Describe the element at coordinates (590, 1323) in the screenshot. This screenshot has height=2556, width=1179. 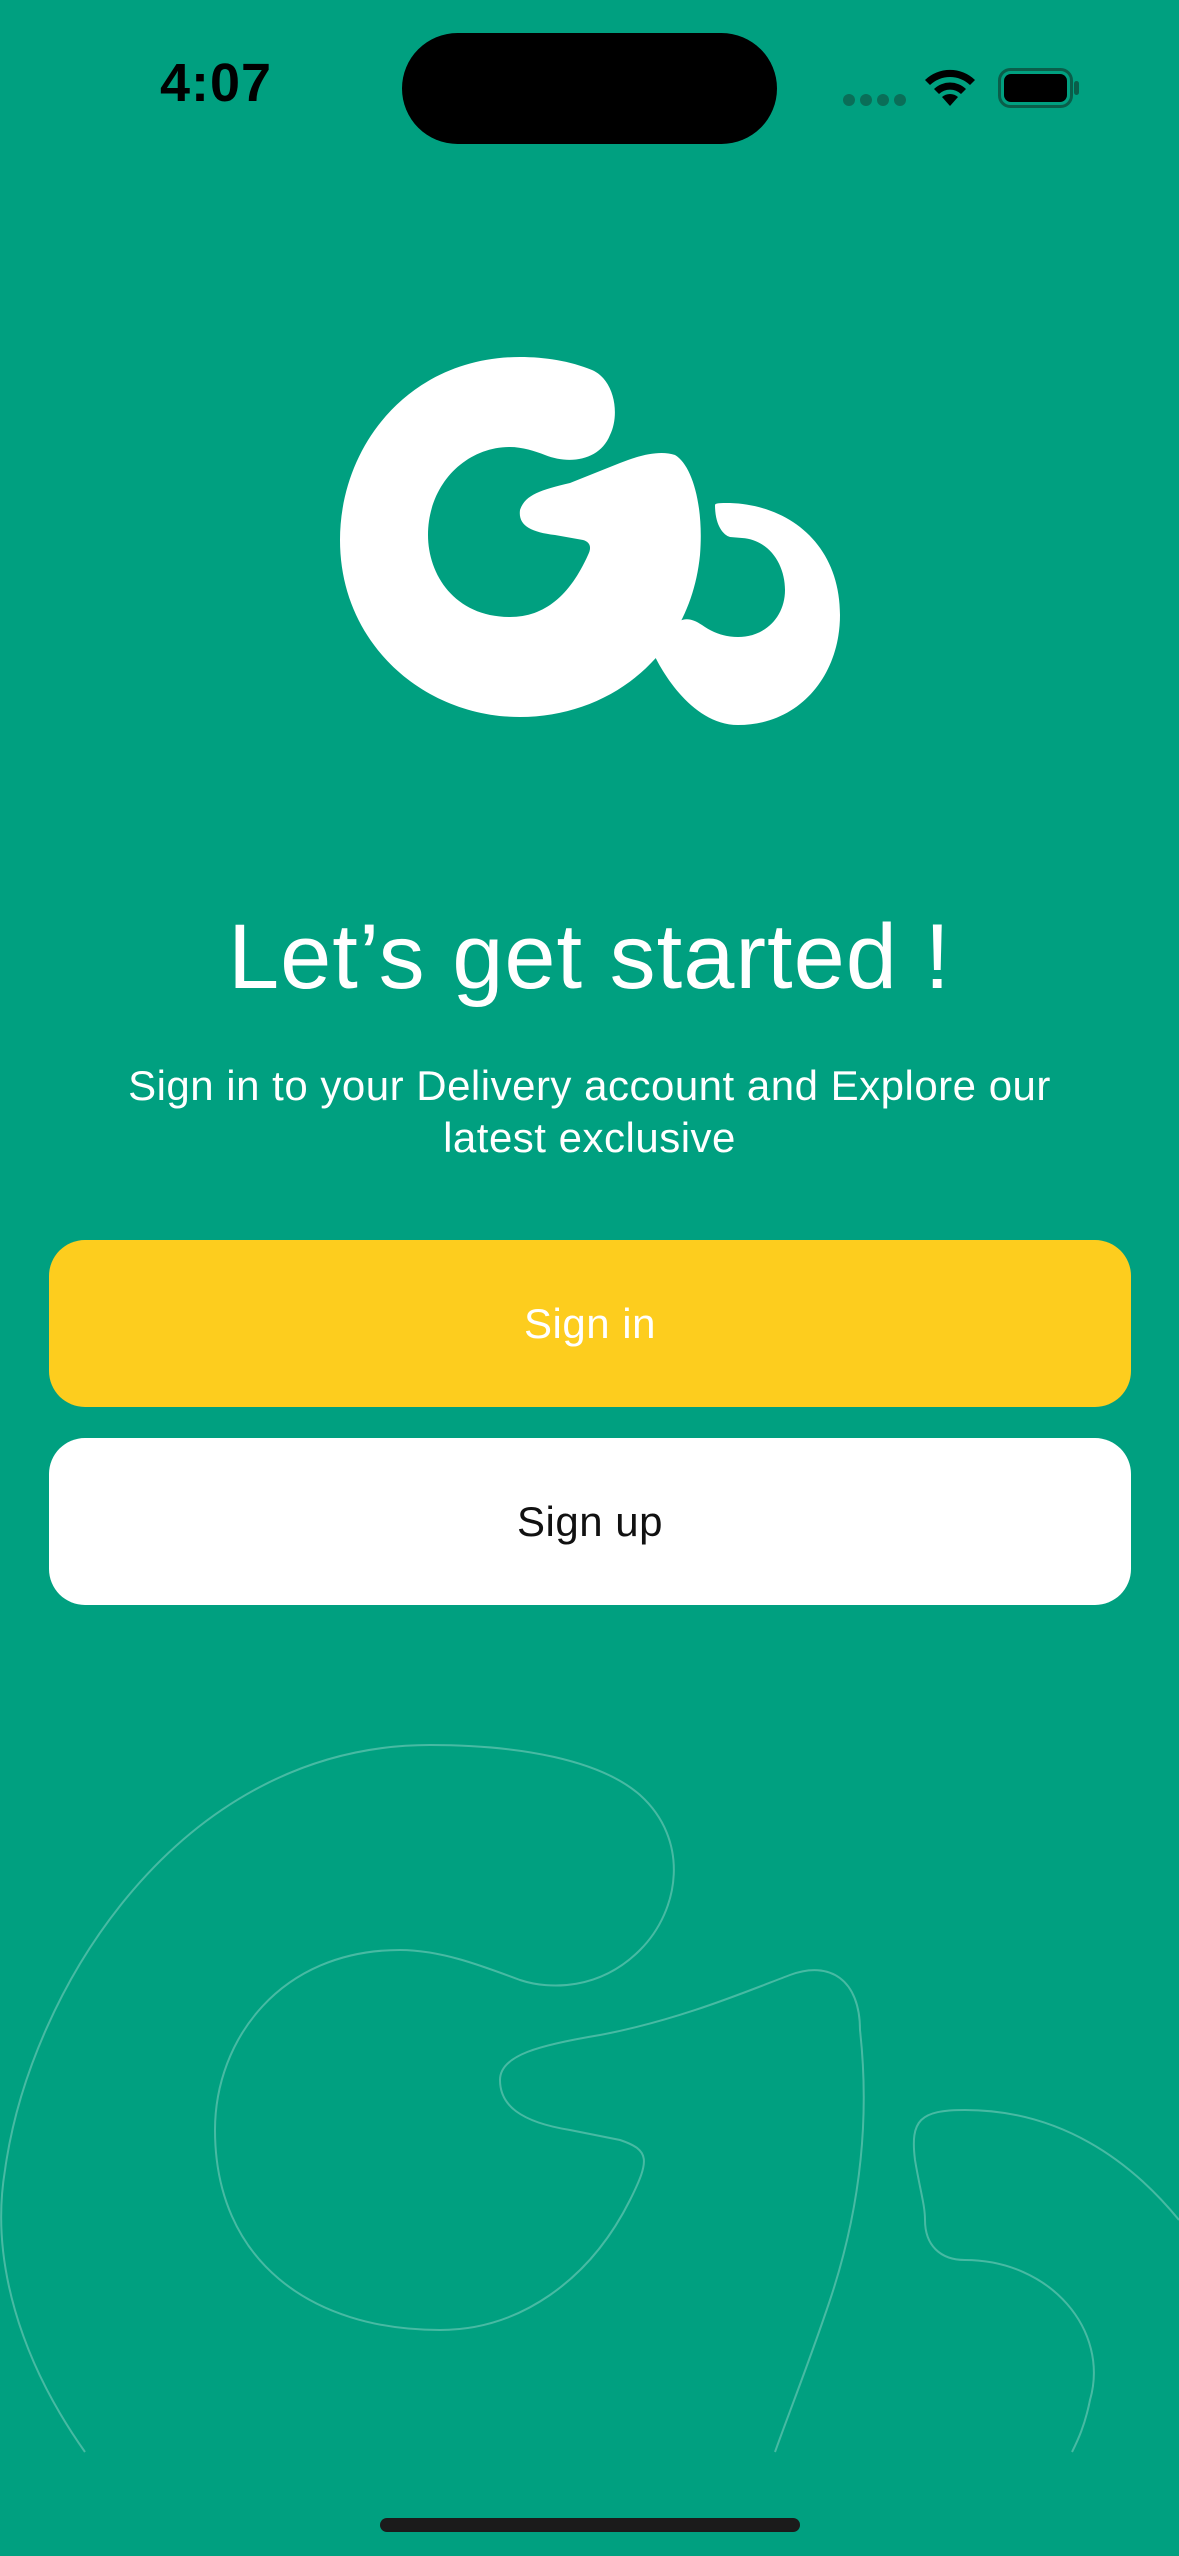
I see `sign-in-button: Sign in` at that location.